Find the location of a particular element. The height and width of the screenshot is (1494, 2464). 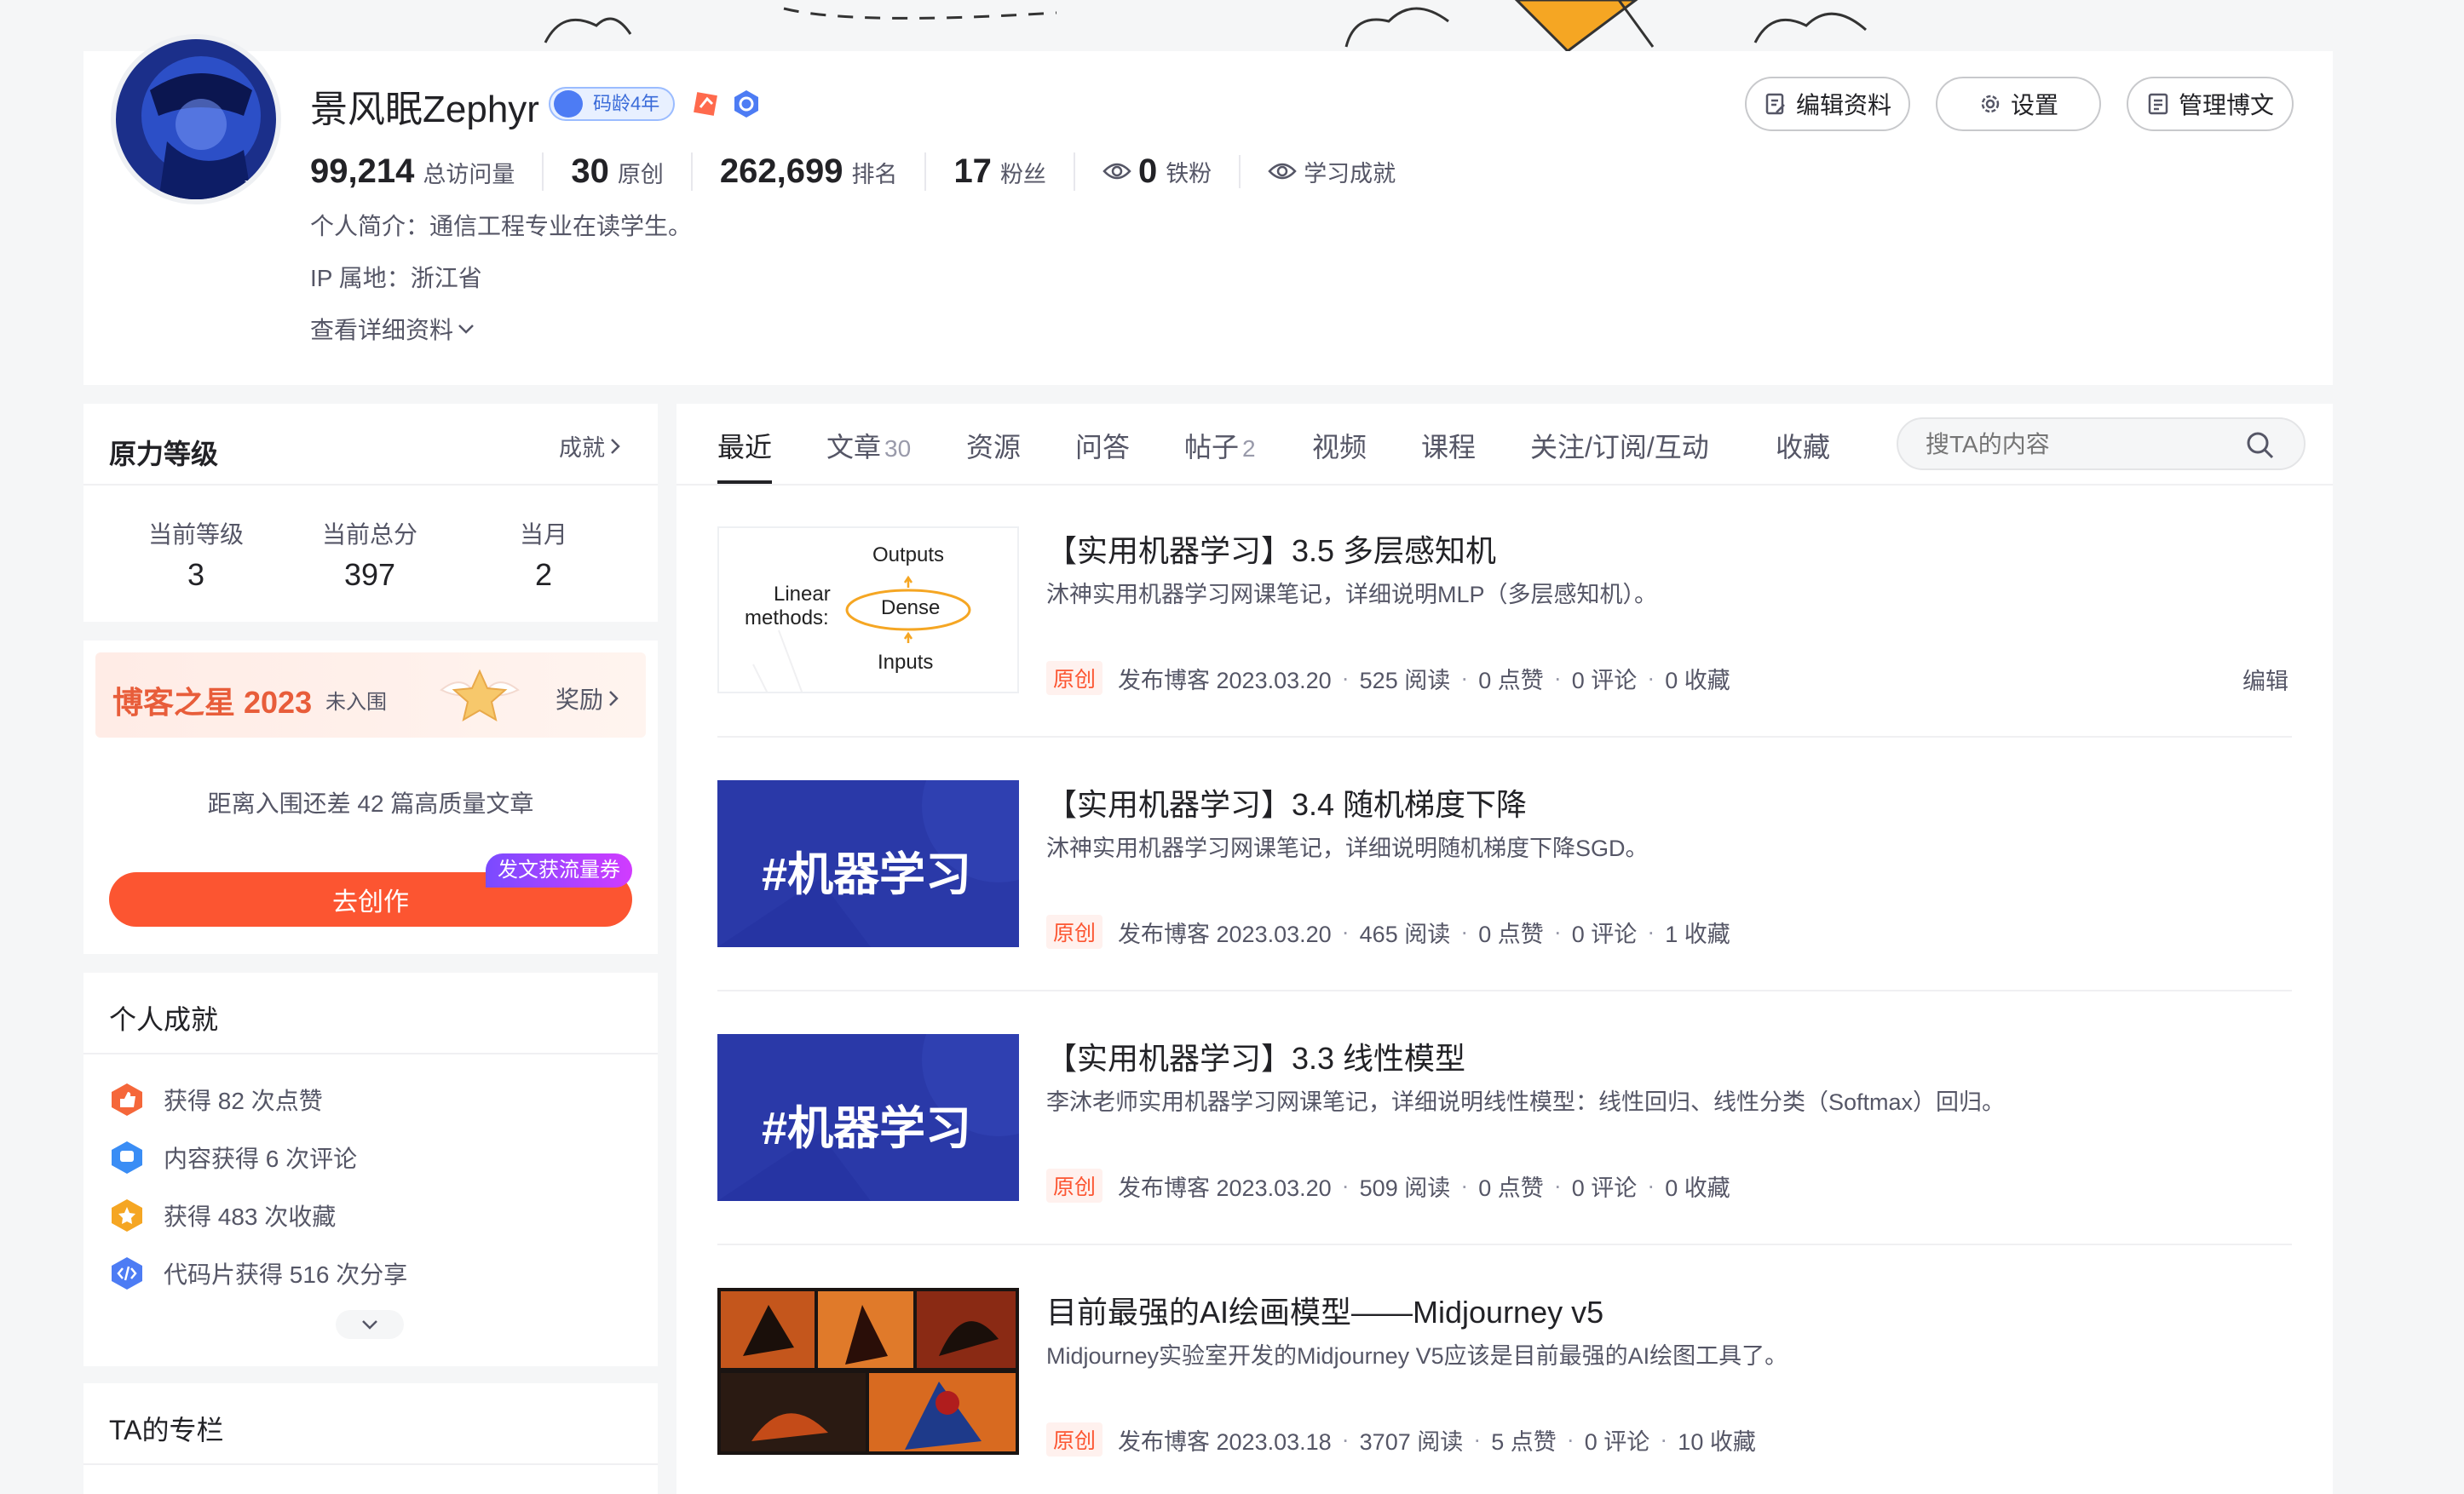

like-count: 0 点赞 is located at coordinates (1511, 934).